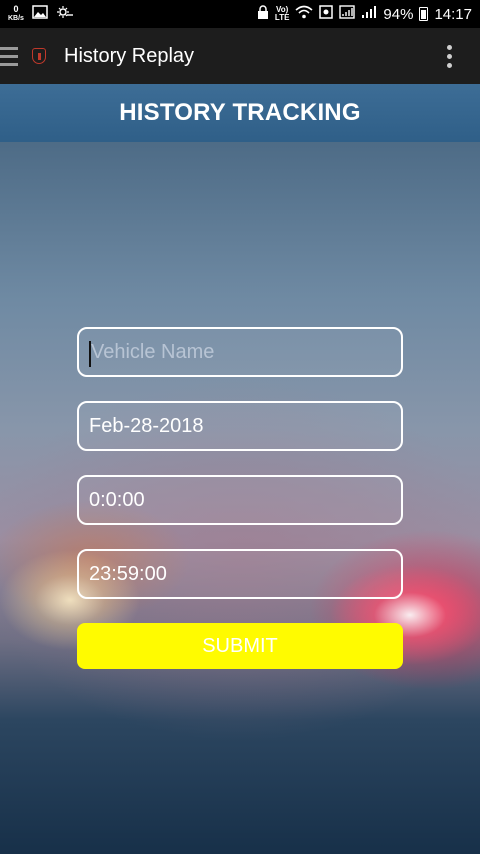  What do you see at coordinates (398, 14) in the screenshot?
I see `battery-percent: 94%` at bounding box center [398, 14].